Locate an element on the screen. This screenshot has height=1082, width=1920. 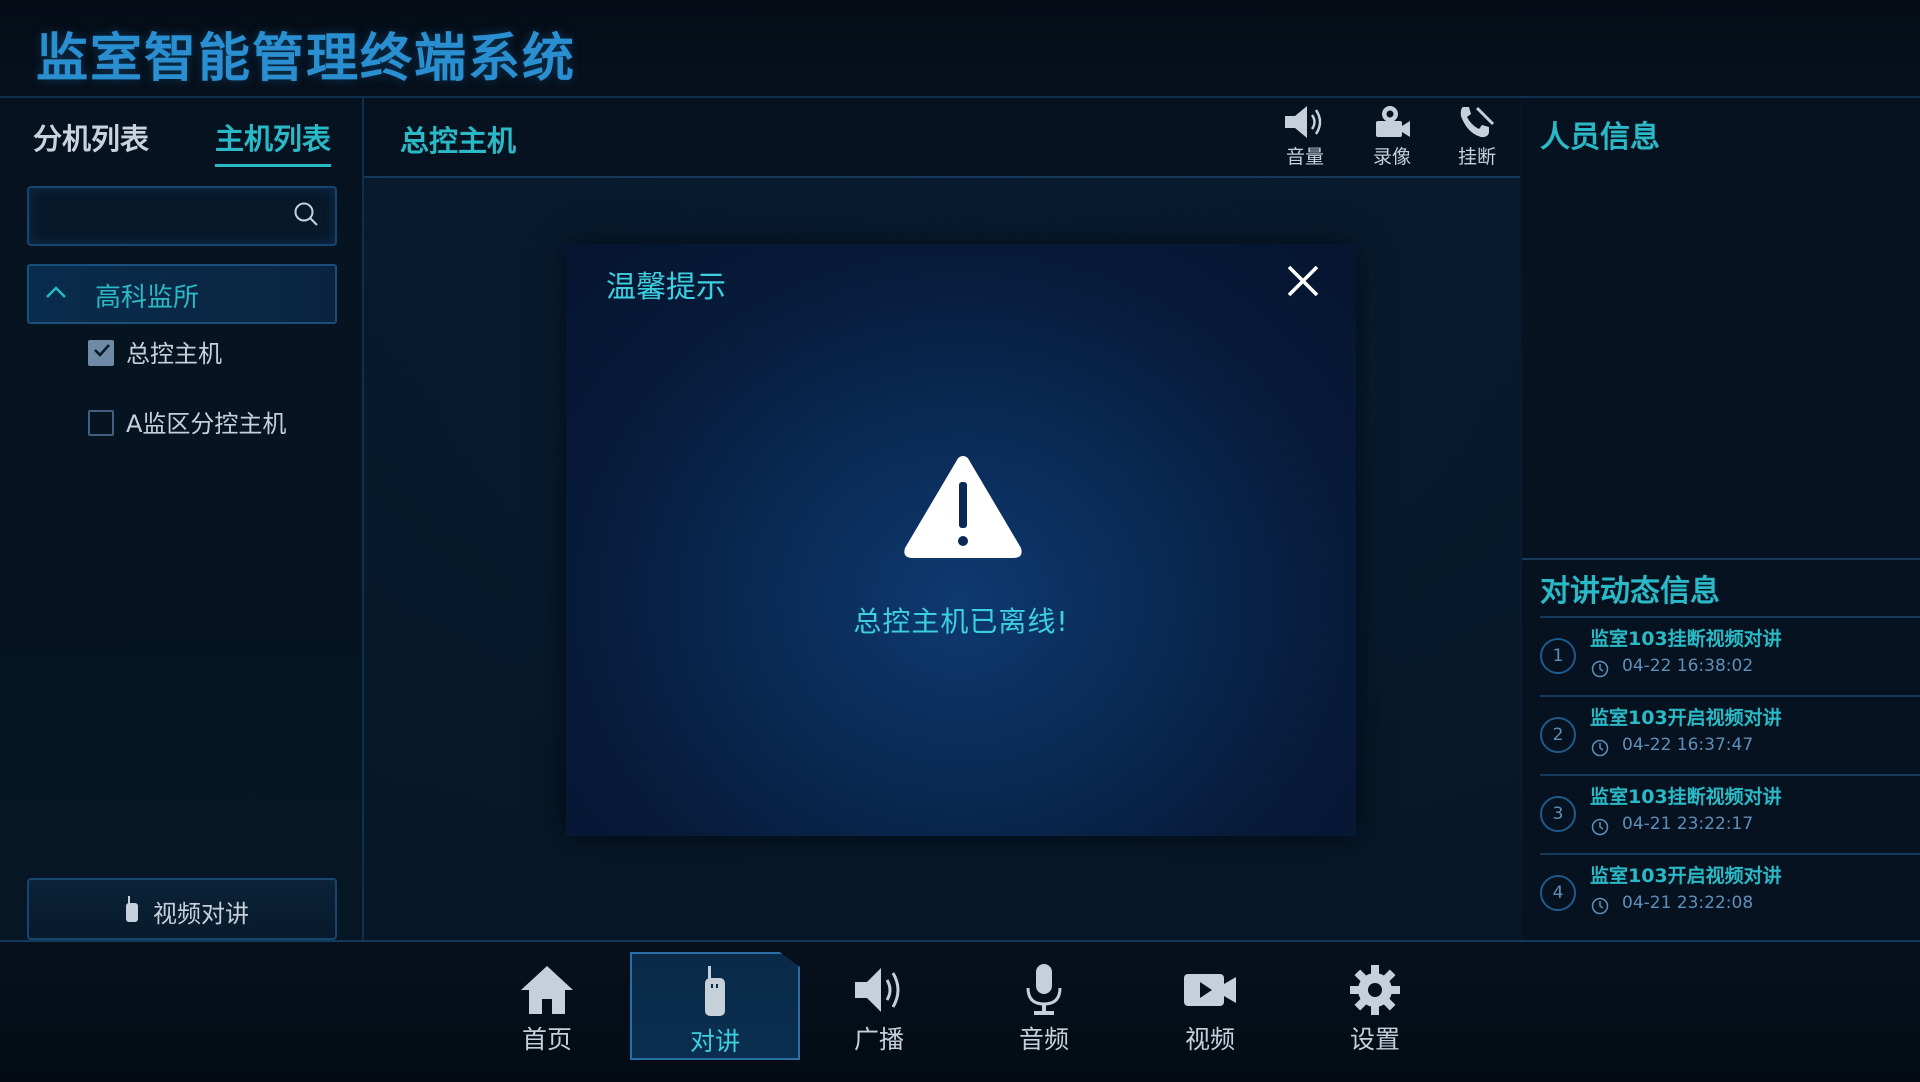
nav-intercom: 对讲 is located at coordinates (715, 1006).